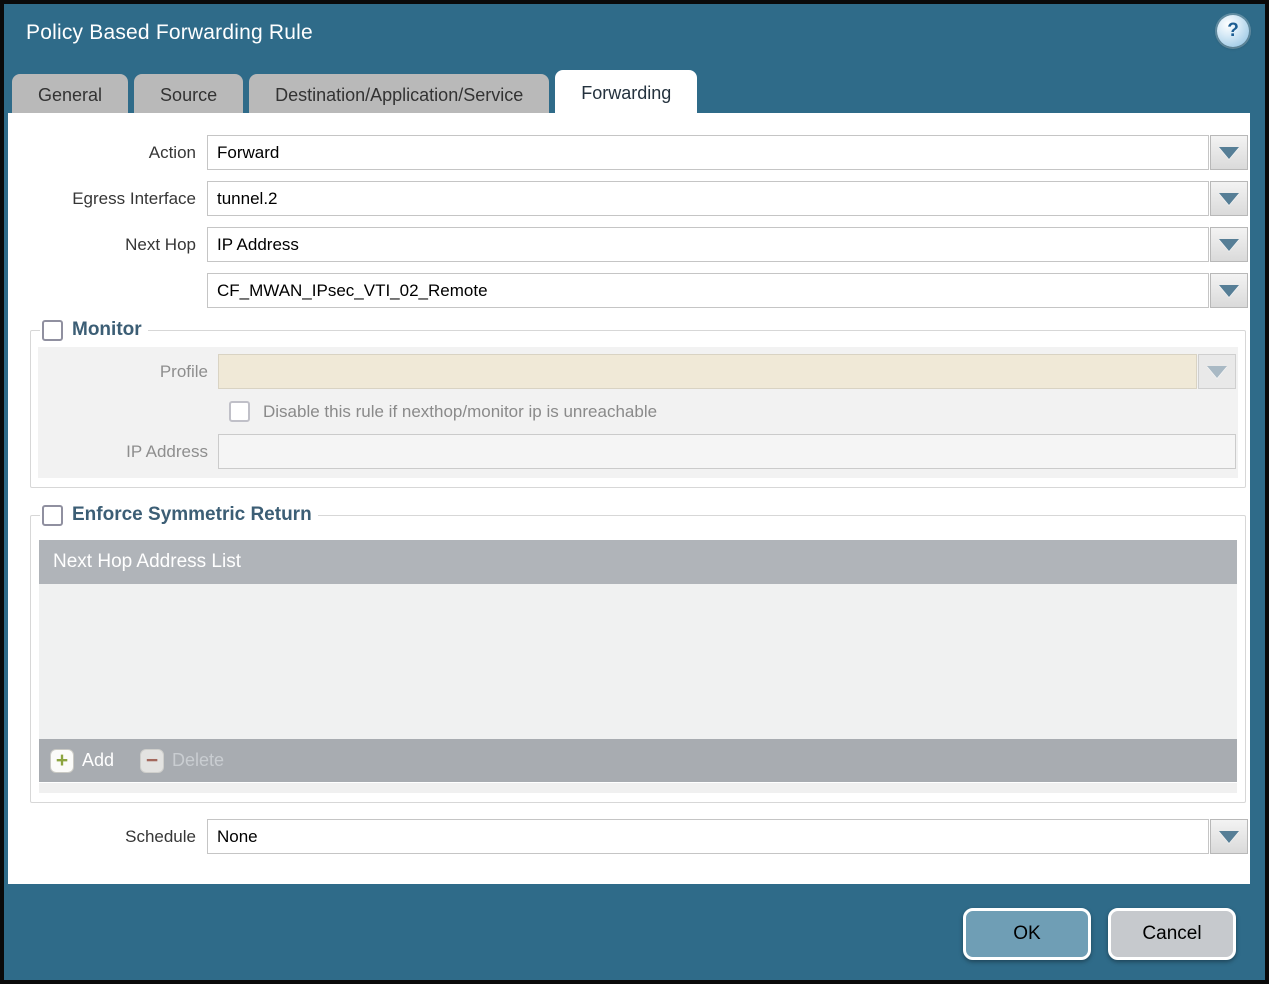 The image size is (1269, 984). Describe the element at coordinates (134, 198) in the screenshot. I see `egress-interface-label: Egress Interface` at that location.